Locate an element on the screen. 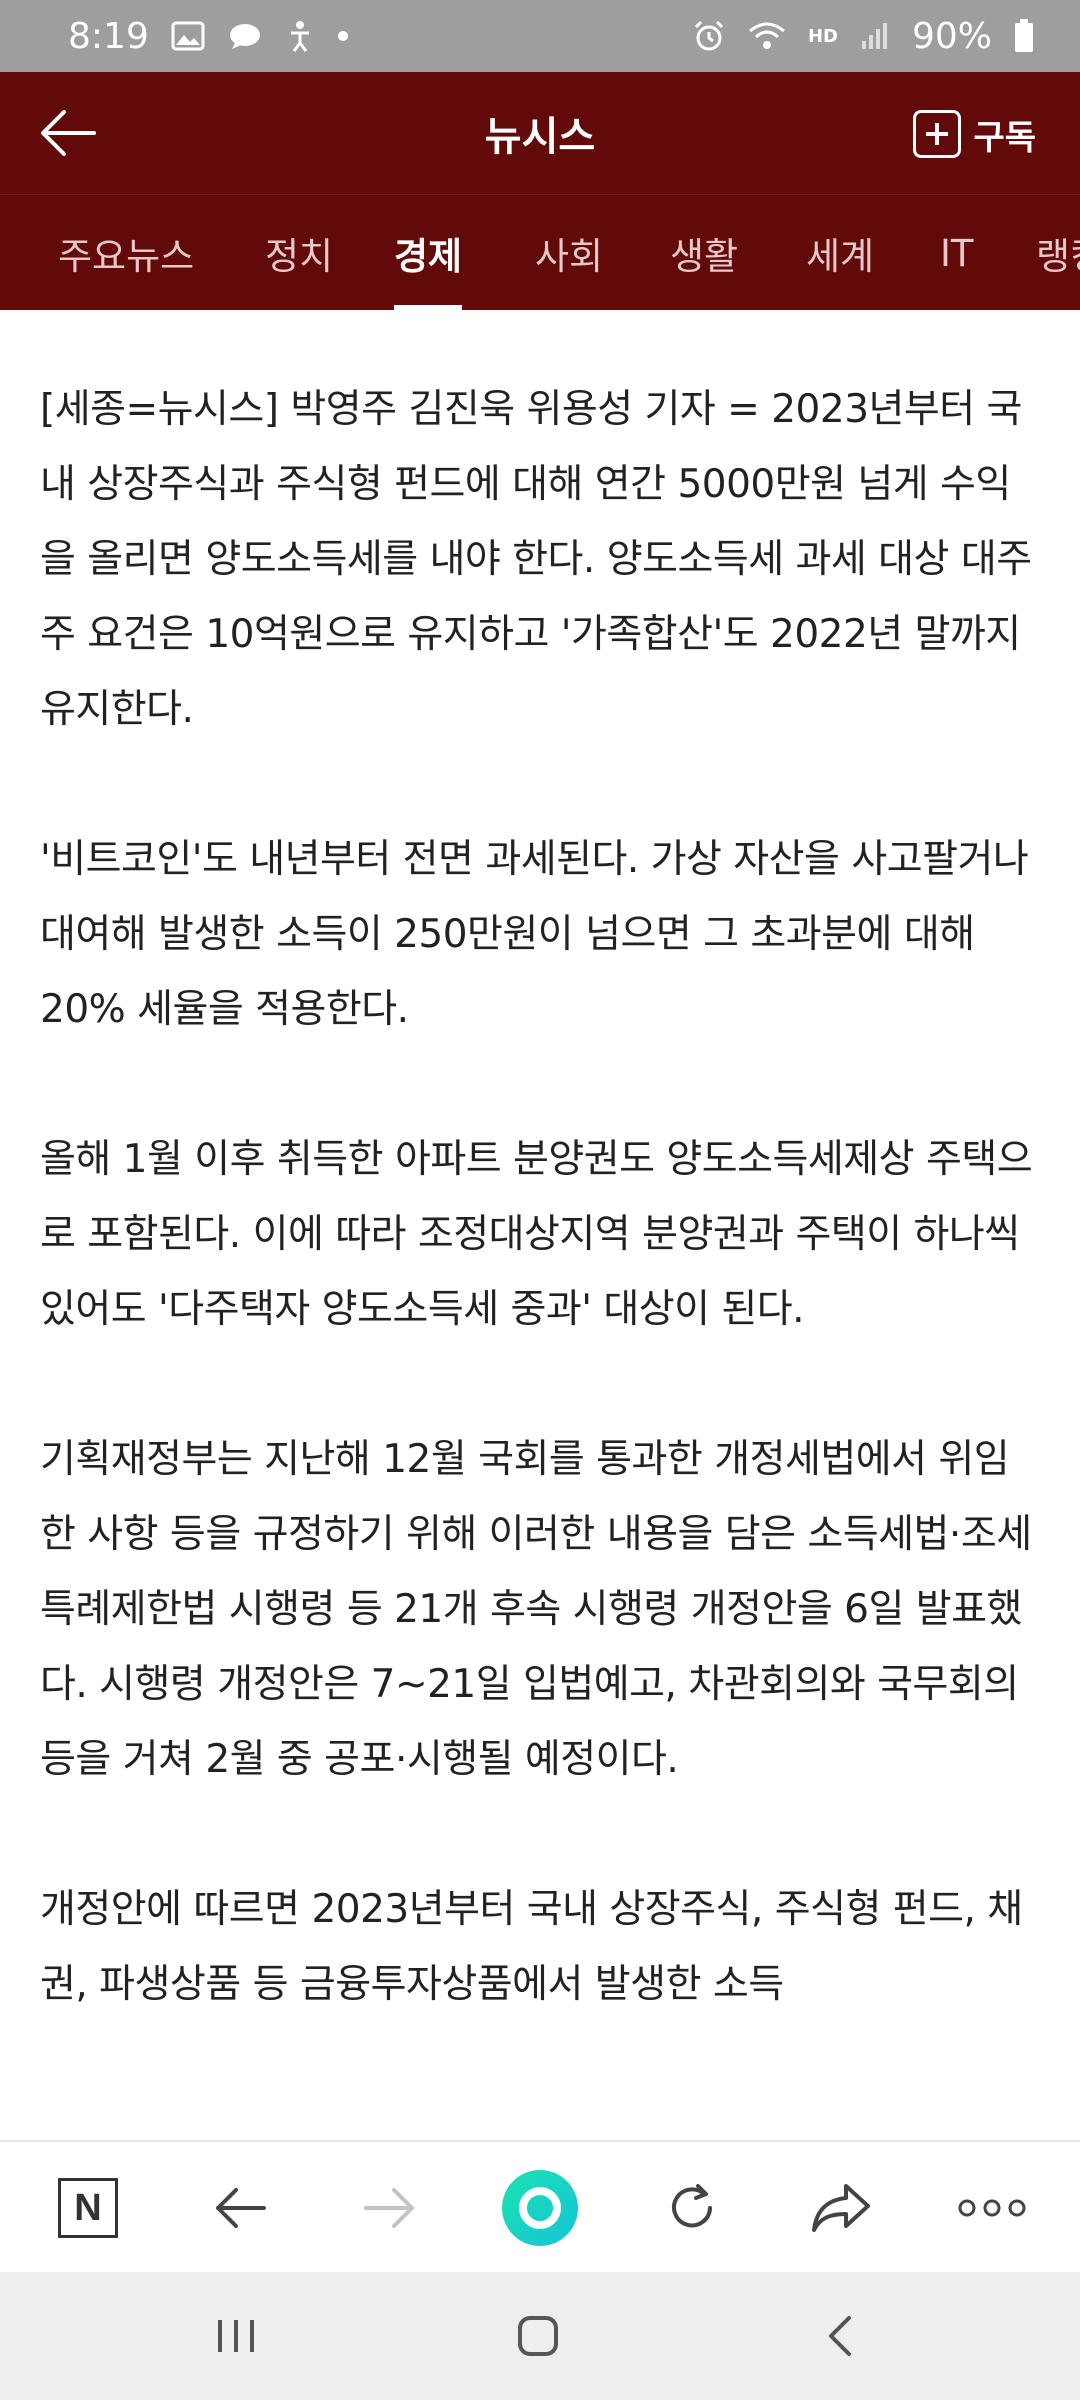 Image resolution: width=1080 pixels, height=2400 pixels. chevron-left-icon is located at coordinates (840, 2336).